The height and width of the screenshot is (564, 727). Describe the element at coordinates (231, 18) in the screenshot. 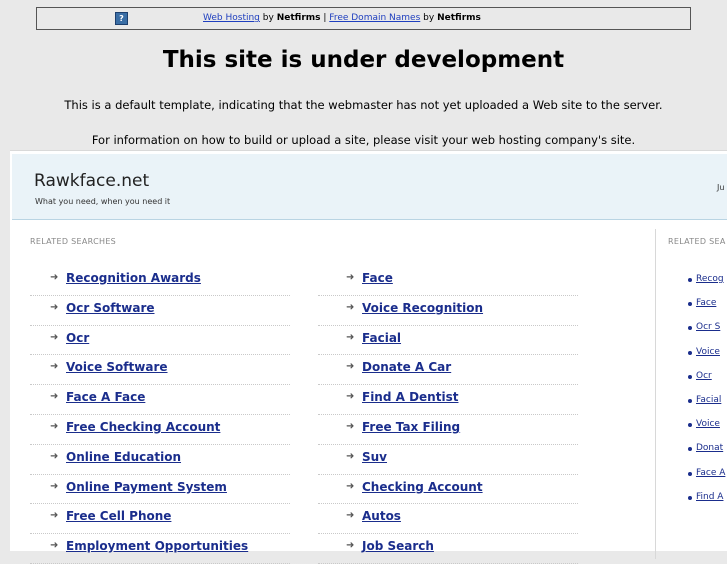

I see `web-hosting-link: Web Hosting` at that location.